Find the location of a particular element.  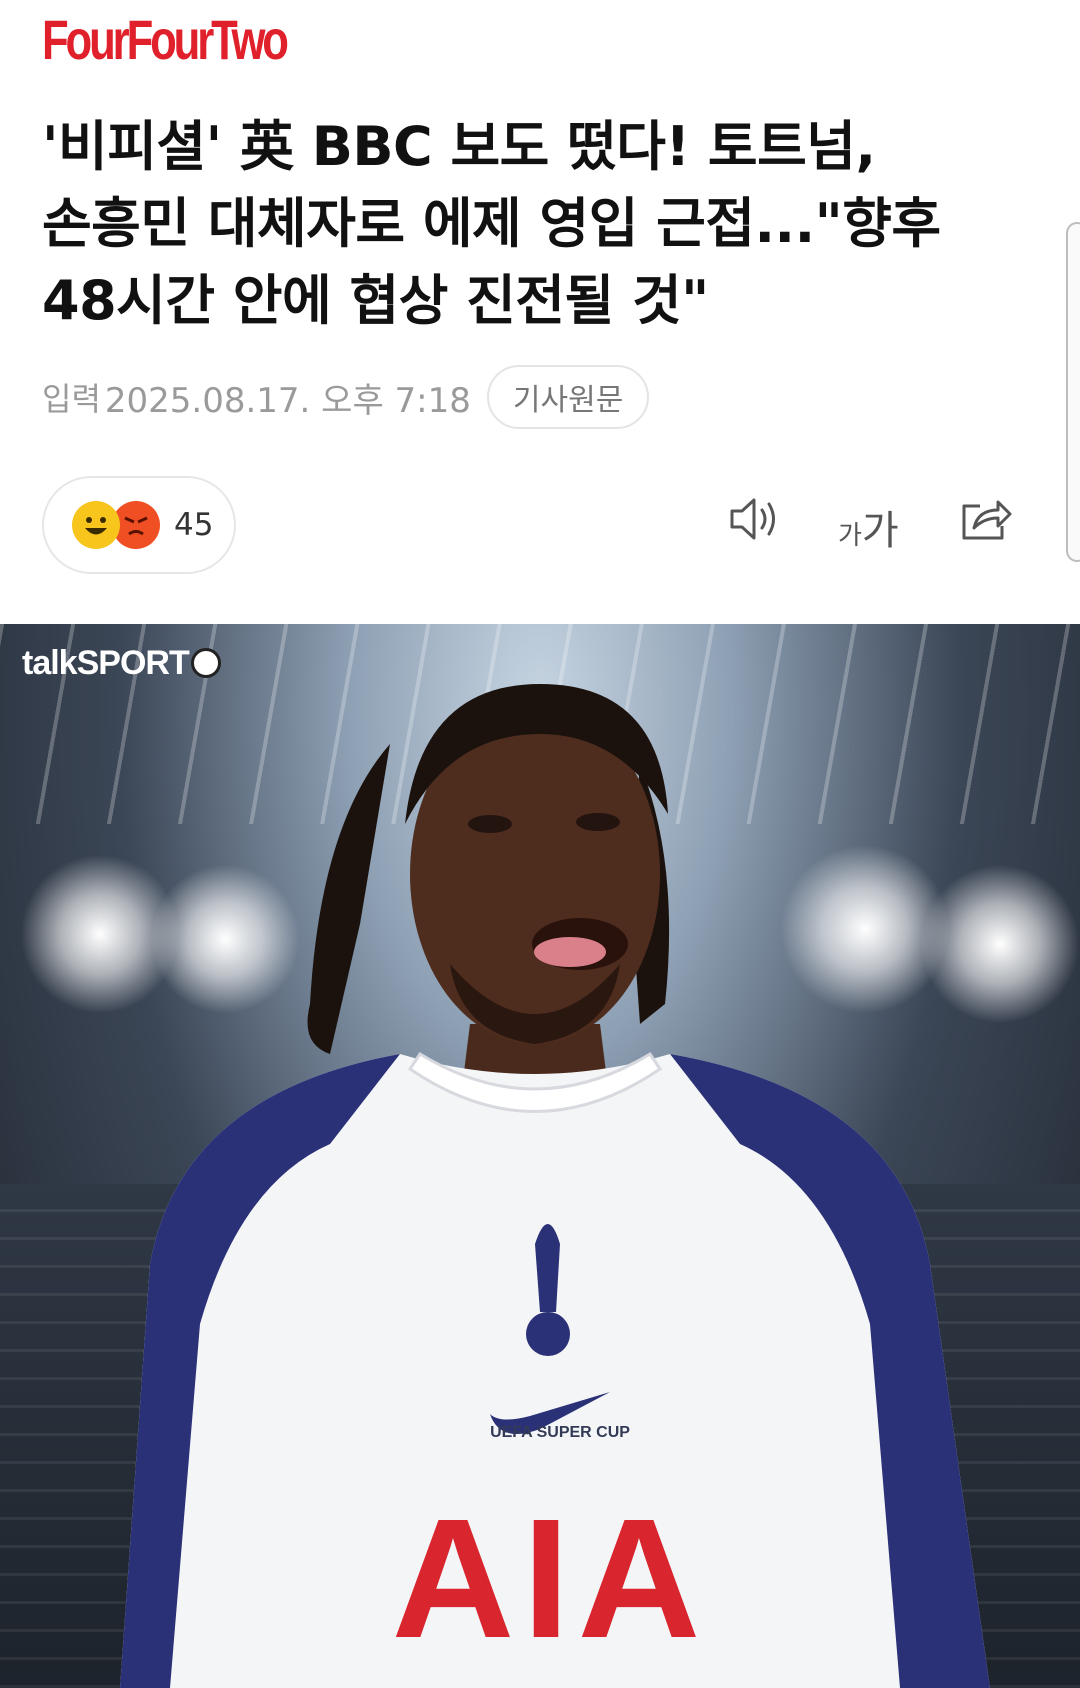

font-size-button: 가가 is located at coordinates (868, 527).